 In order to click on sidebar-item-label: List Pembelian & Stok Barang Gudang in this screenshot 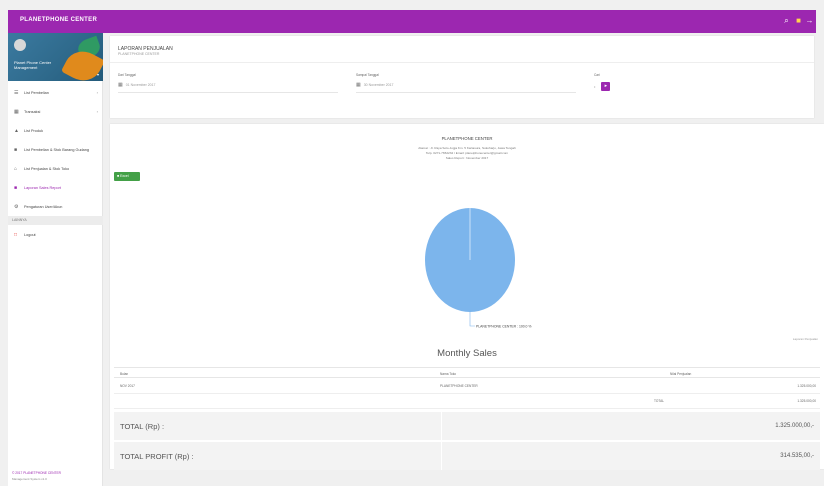, I will do `click(57, 149)`.